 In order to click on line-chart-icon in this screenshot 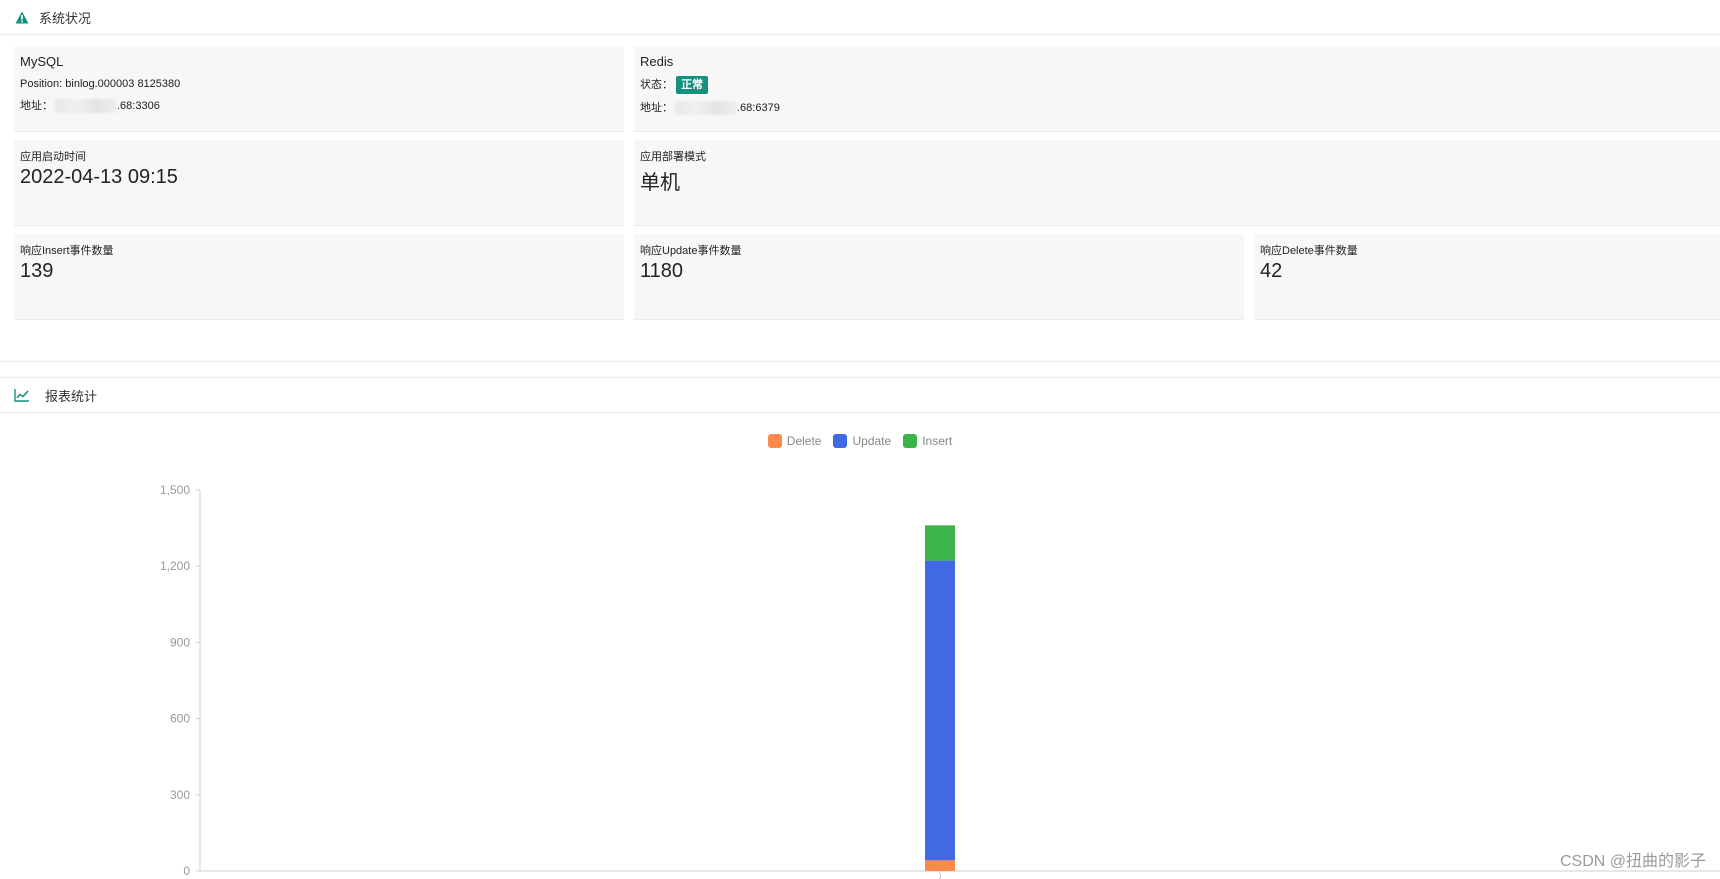, I will do `click(22, 395)`.